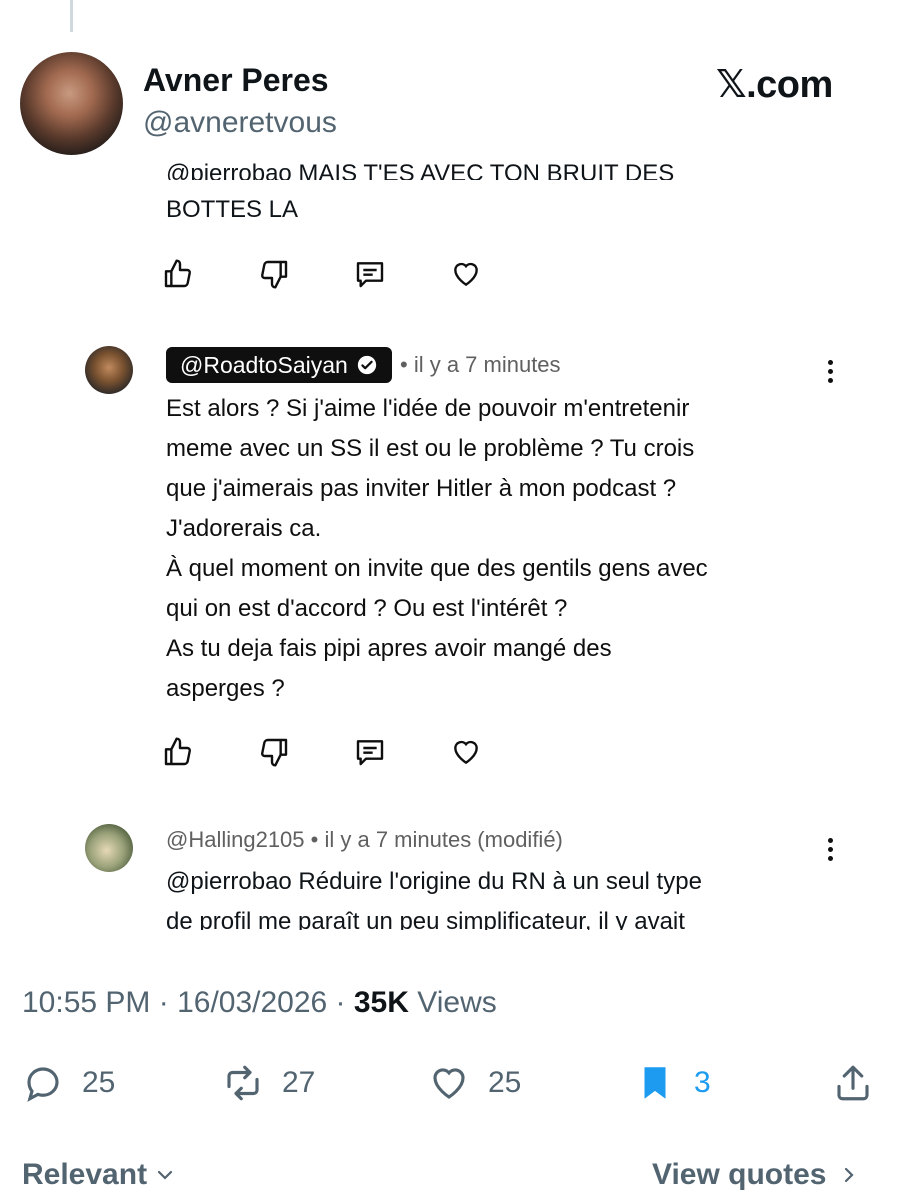 The image size is (901, 1200). I want to click on reply-button: 25, so click(68, 1083).